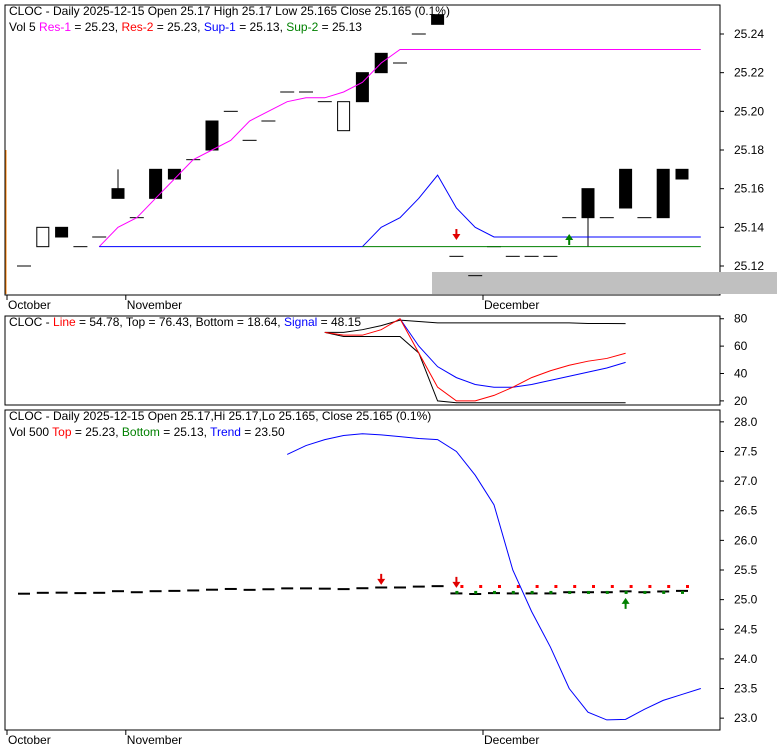 Image resolution: width=780 pixels, height=745 pixels. What do you see at coordinates (741, 401) in the screenshot?
I see `y-tick-label: 20` at bounding box center [741, 401].